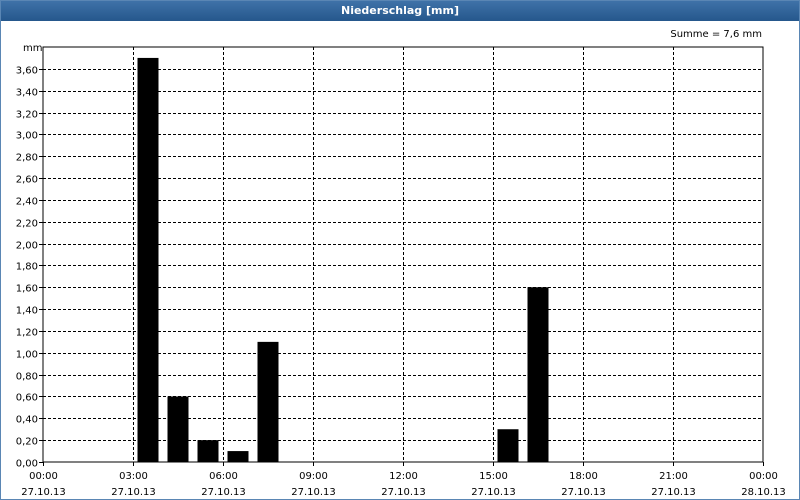 The image size is (800, 500). Describe the element at coordinates (27, 333) in the screenshot. I see `y-tick-label: 1,20` at that location.